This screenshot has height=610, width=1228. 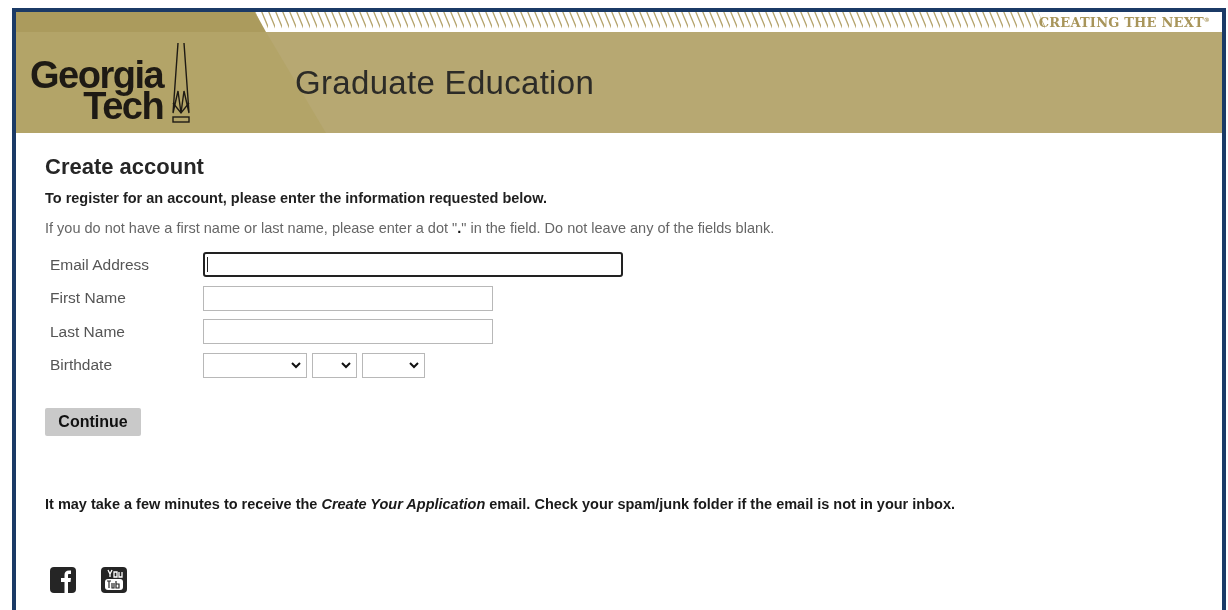 I want to click on intro-text: To register for an account, please enter the information requested below., so click(x=296, y=198).